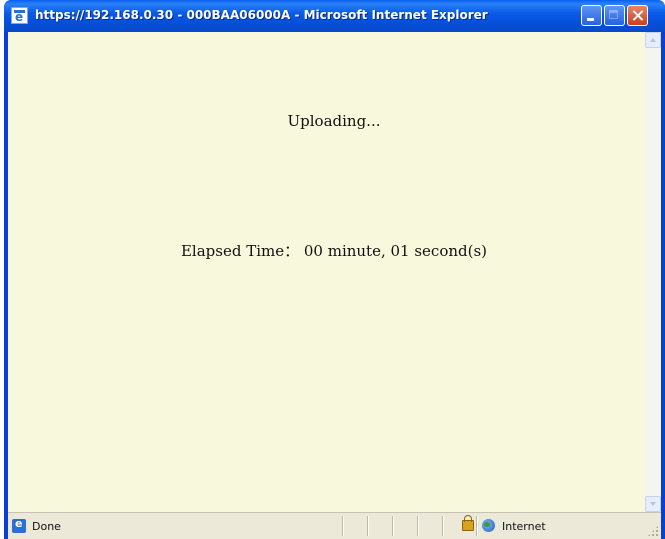  I want to click on status-bar: Done Internet, so click(334, 525).